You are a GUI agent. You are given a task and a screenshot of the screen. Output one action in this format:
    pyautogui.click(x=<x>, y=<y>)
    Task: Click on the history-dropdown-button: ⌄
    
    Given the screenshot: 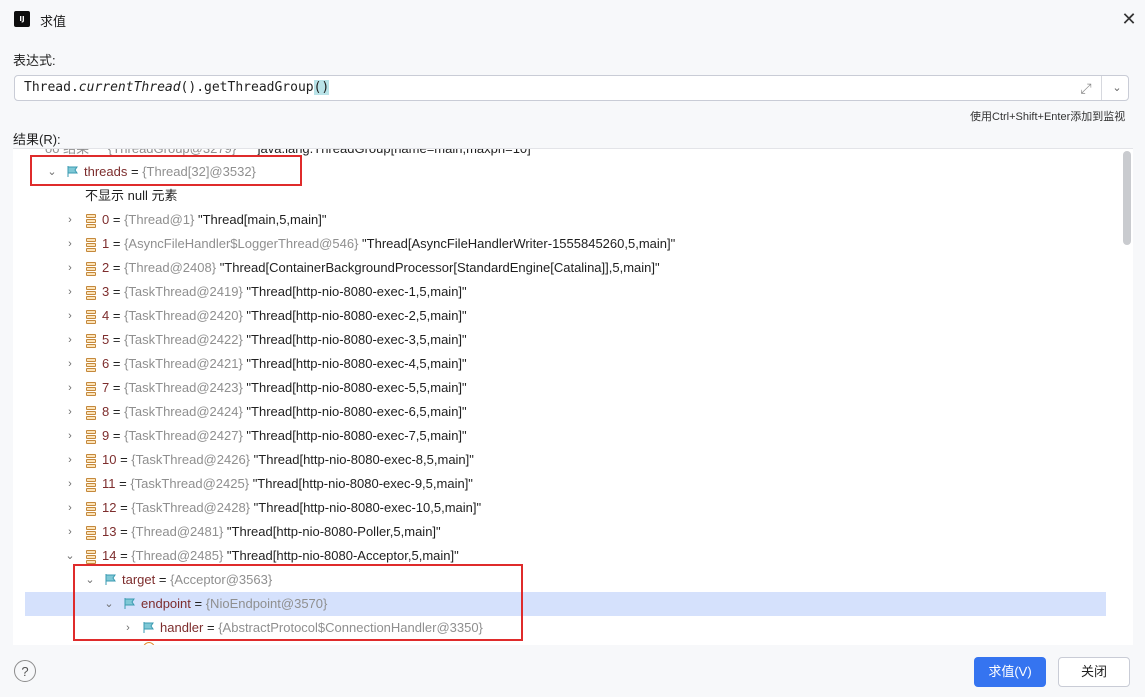 What is the action you would take?
    pyautogui.click(x=1117, y=88)
    